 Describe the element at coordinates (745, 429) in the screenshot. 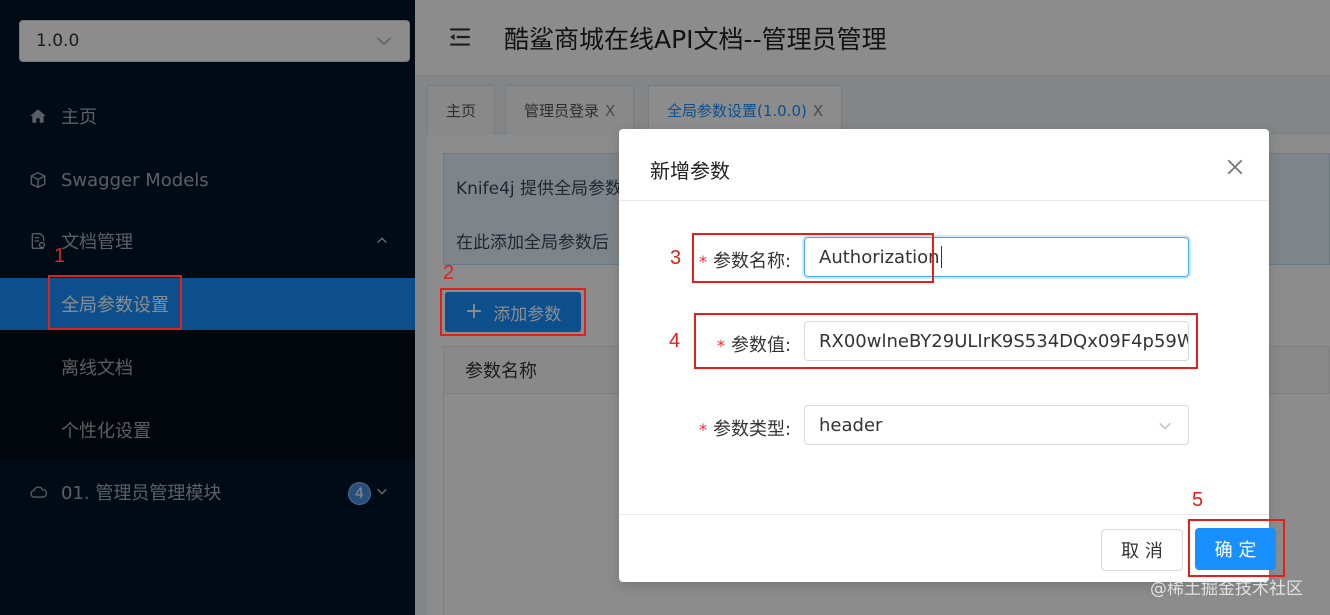

I see `param-type-label: * 参数类型:` at that location.